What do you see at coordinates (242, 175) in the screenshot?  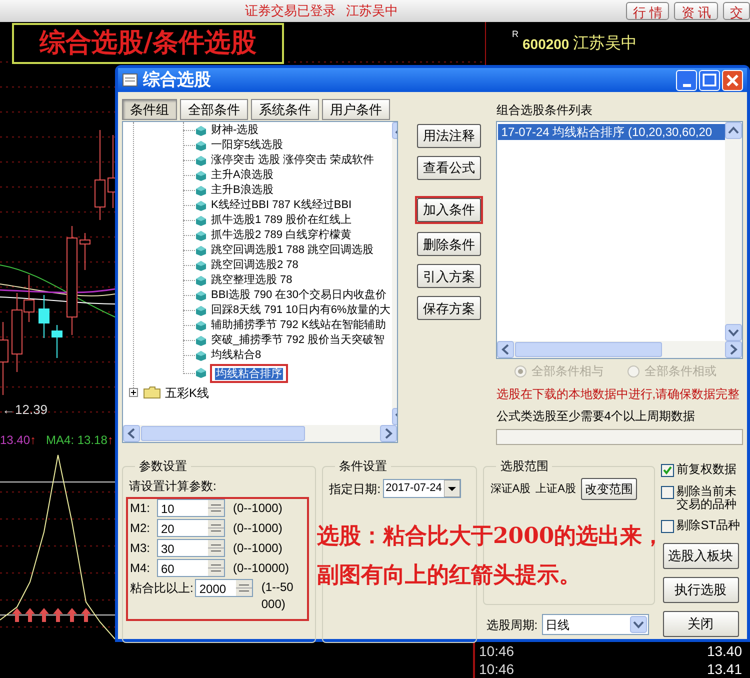 I see `tree-item: 主升A浪选股` at bounding box center [242, 175].